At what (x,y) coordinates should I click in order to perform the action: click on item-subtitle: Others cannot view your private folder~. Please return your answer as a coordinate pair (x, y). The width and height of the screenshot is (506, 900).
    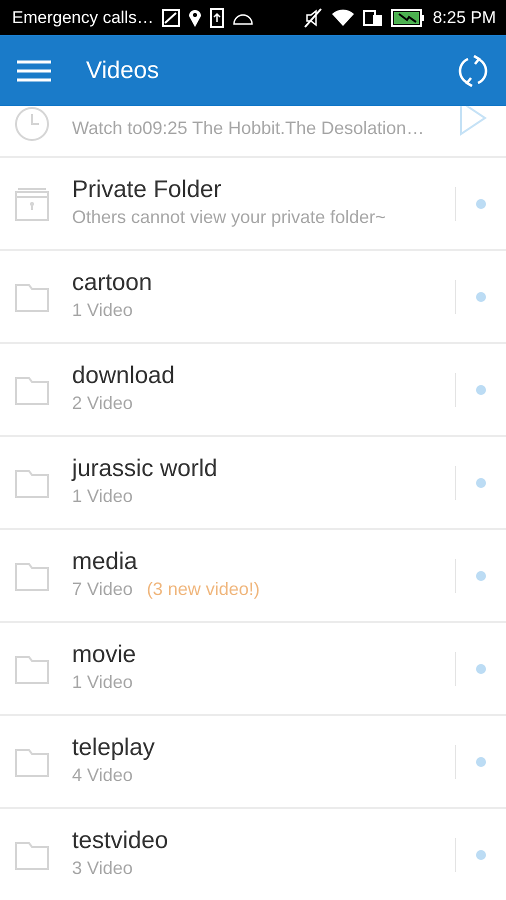
    Looking at the image, I should click on (229, 218).